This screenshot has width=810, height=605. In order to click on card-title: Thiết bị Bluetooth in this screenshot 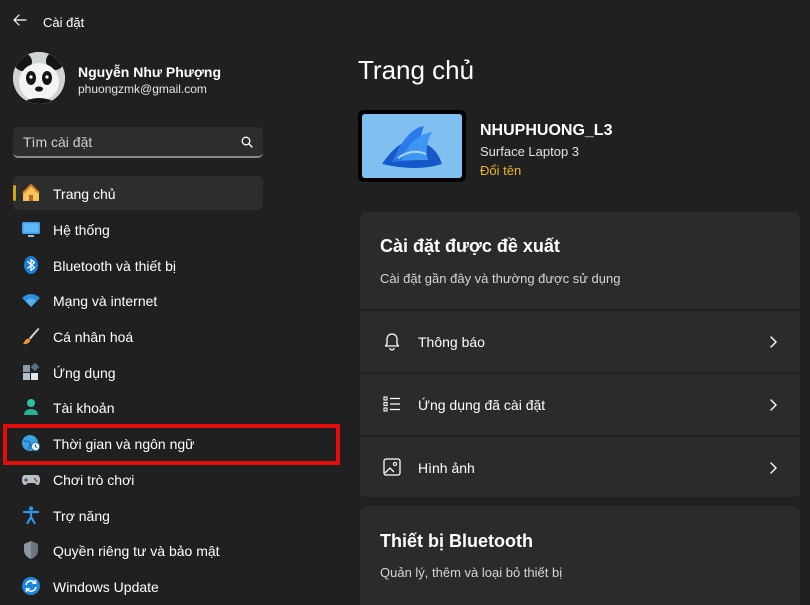, I will do `click(456, 541)`.